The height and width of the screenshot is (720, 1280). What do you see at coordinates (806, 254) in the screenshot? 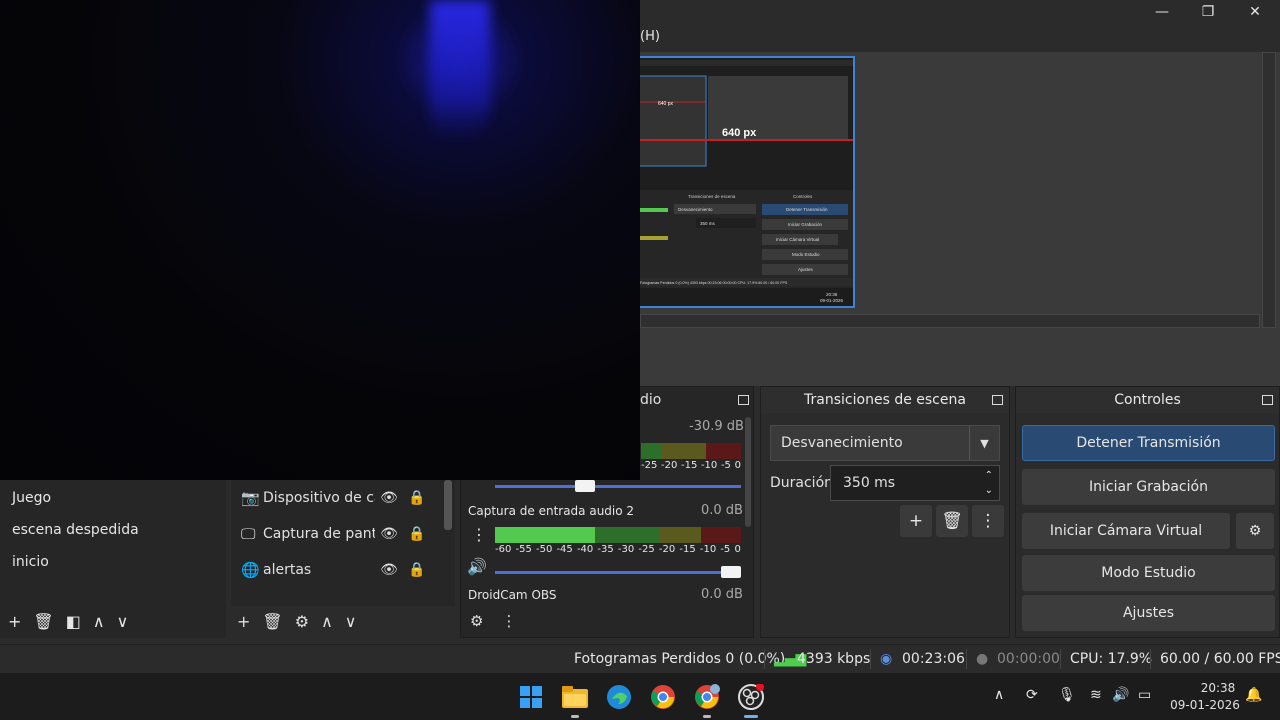
I see `svg-text: Modo Estudio` at bounding box center [806, 254].